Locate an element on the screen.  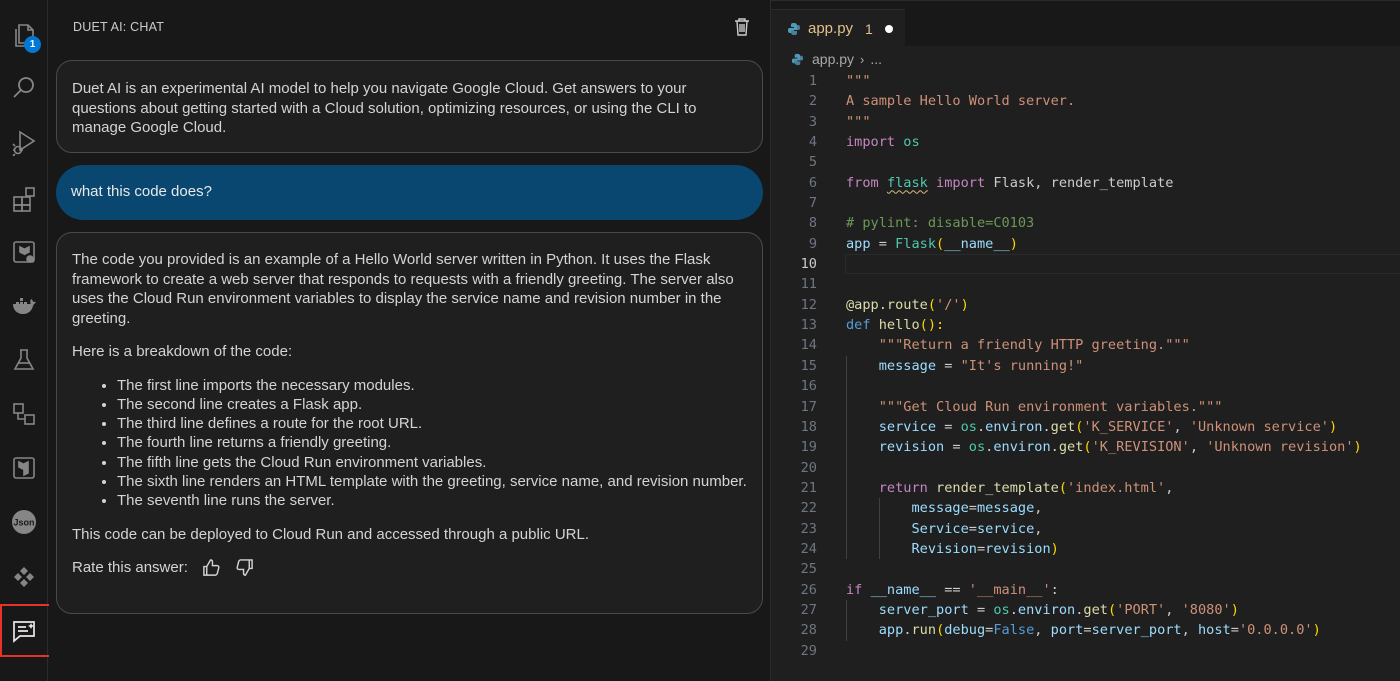
problems-count: 1 is located at coordinates (869, 28).